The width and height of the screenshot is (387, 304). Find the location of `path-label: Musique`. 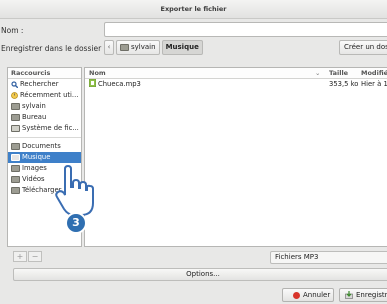

path-label: Musique is located at coordinates (182, 47).